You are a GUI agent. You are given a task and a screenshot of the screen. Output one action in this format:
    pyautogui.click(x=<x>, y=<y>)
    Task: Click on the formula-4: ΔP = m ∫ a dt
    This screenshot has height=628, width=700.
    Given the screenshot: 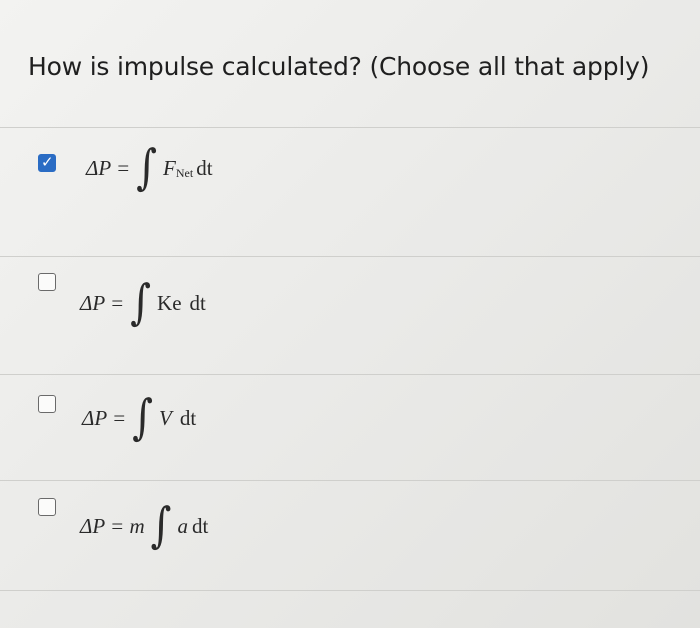 What is the action you would take?
    pyautogui.click(x=144, y=526)
    